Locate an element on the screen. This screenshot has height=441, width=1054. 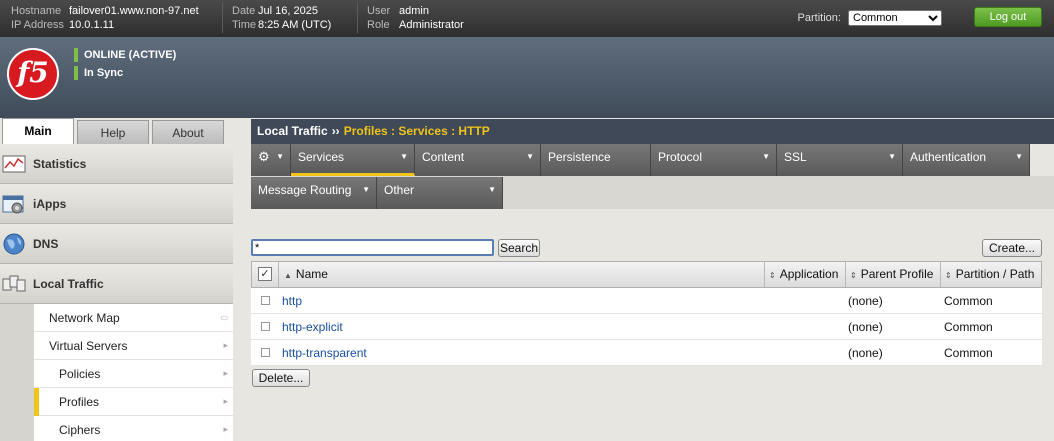
user-value: admin is located at coordinates (414, 11).